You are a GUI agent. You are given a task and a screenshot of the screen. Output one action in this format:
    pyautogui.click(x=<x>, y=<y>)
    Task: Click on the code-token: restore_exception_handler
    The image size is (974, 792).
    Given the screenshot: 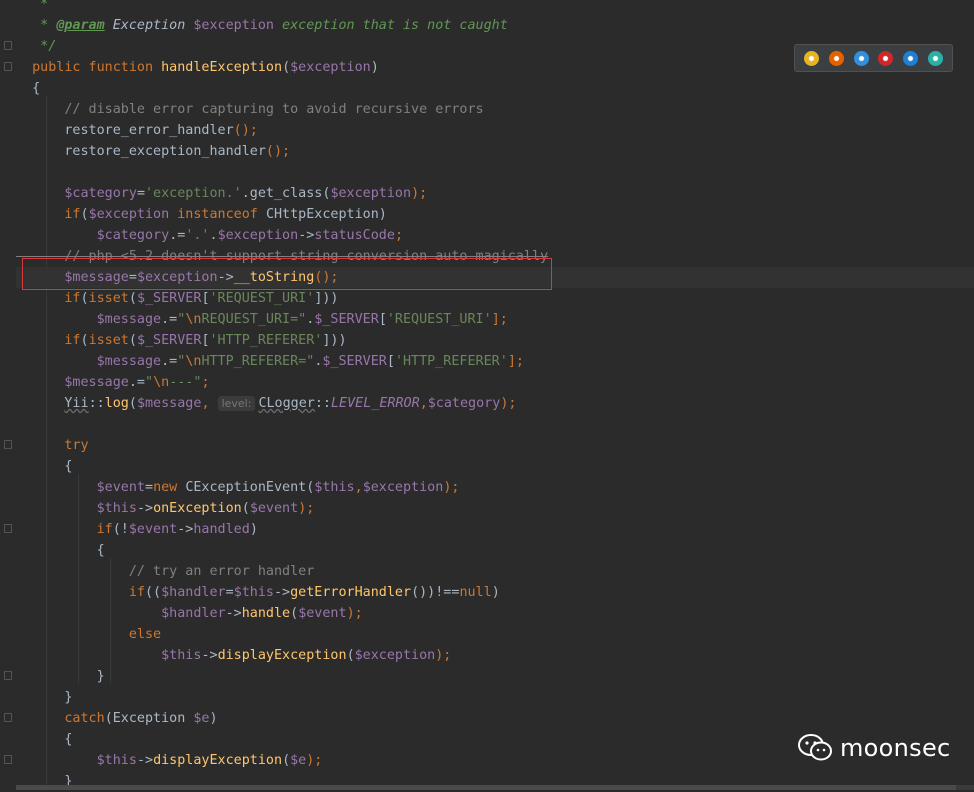 What is the action you would take?
    pyautogui.click(x=141, y=151)
    